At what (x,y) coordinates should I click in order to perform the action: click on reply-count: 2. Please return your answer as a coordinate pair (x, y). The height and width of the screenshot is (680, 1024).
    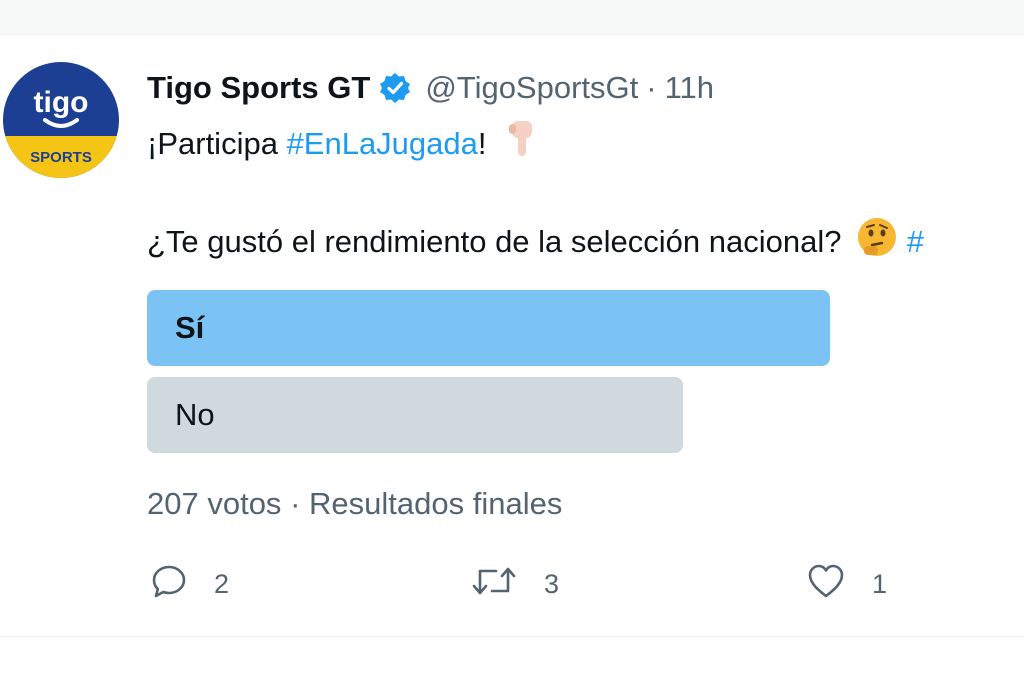
    Looking at the image, I should click on (222, 583).